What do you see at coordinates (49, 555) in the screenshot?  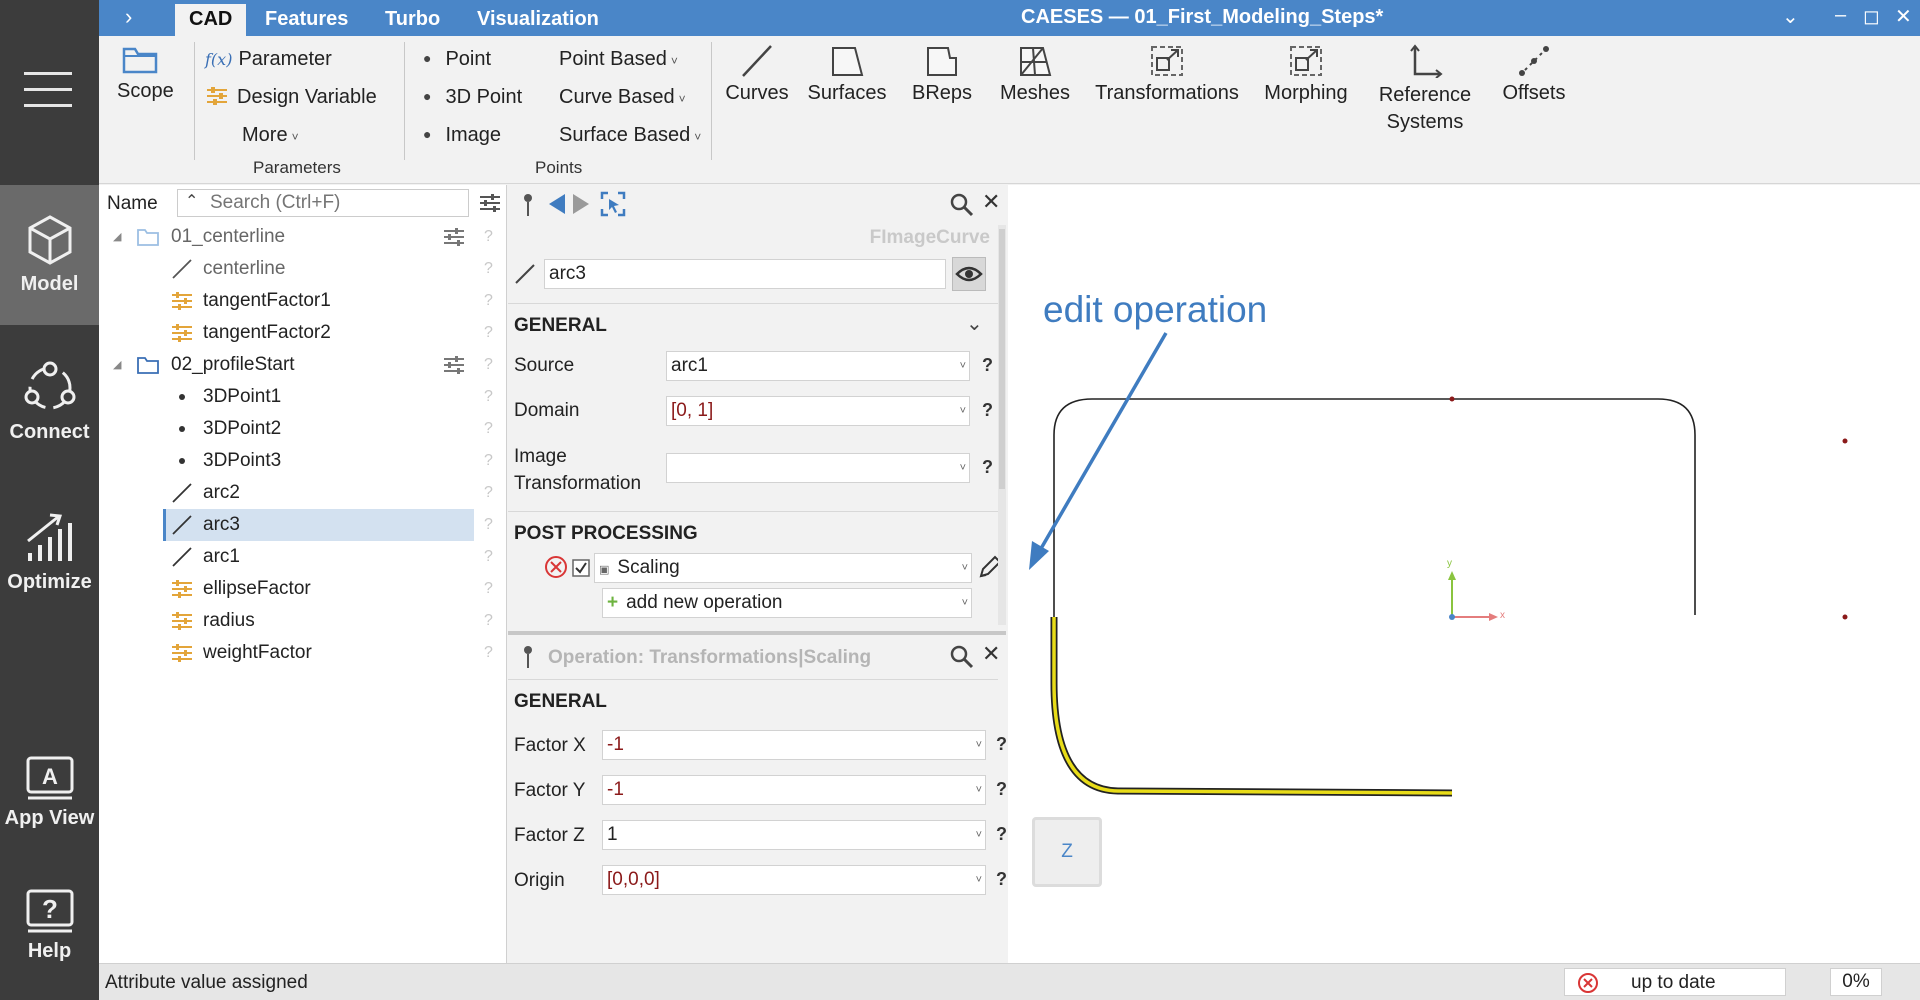 I see `activity-optimize: Optimize` at bounding box center [49, 555].